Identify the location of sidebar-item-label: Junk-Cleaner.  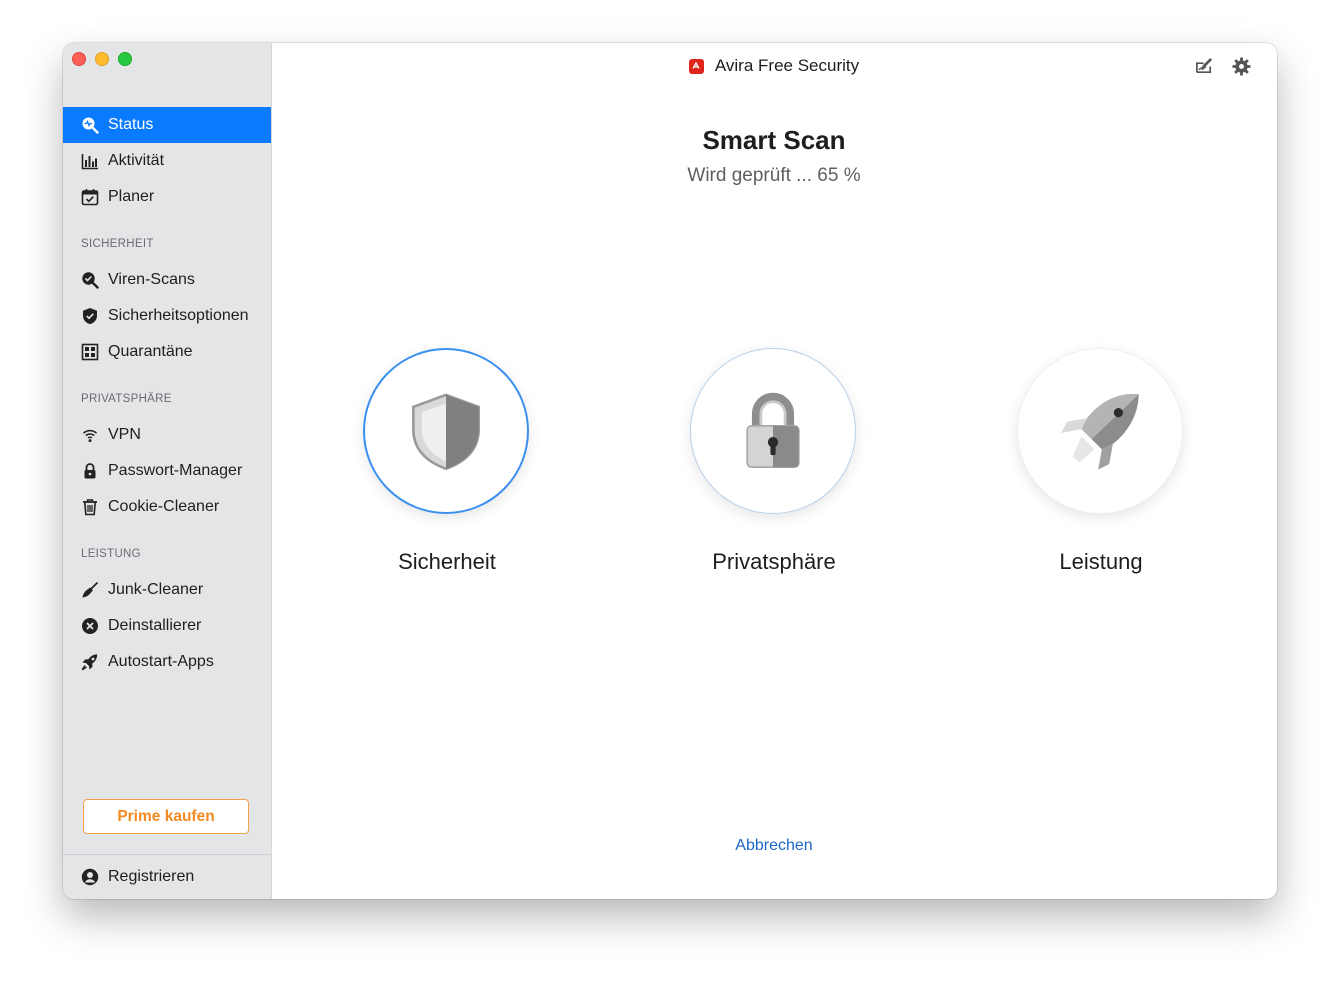
(156, 589).